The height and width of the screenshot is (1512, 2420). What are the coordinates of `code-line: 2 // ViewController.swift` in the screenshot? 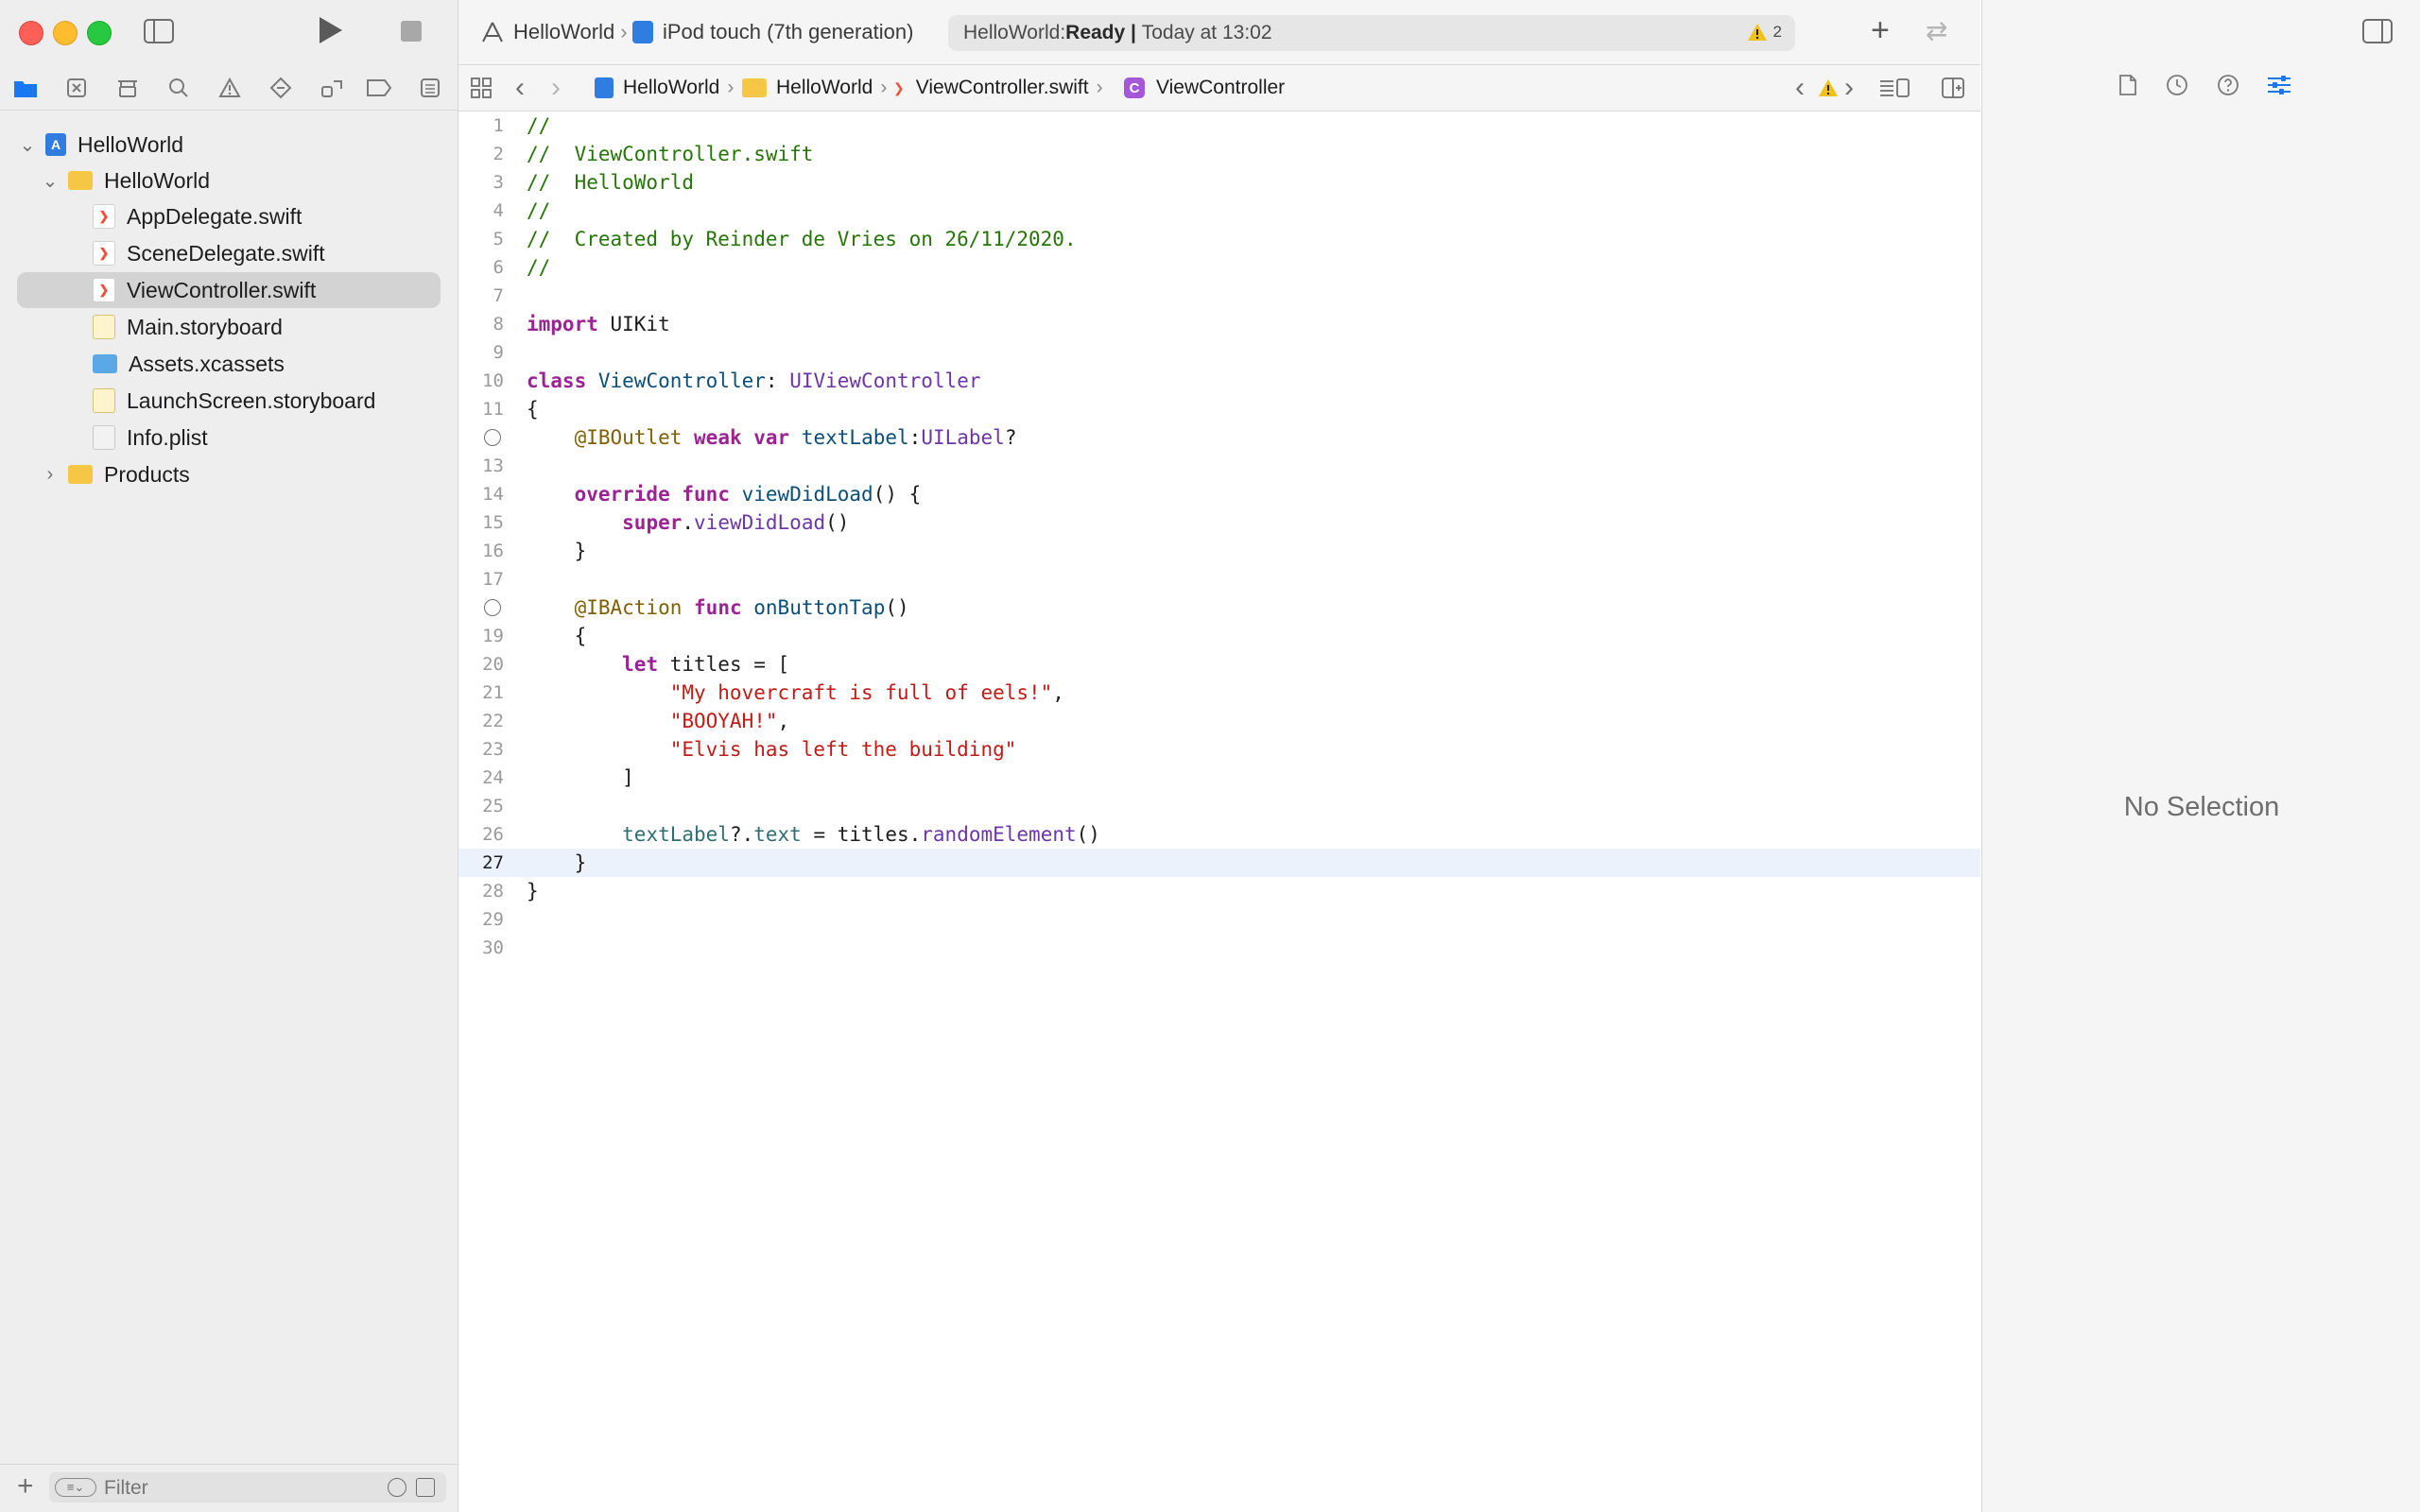 It's located at (1219, 154).